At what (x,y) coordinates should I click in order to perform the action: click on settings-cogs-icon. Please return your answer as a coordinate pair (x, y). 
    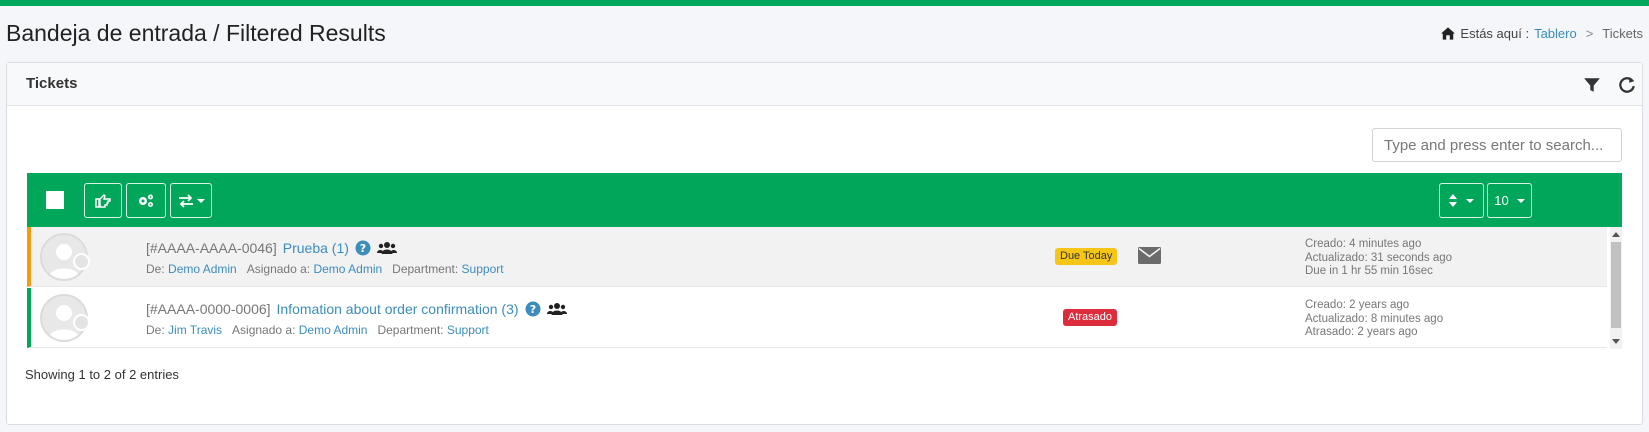
    Looking at the image, I should click on (146, 200).